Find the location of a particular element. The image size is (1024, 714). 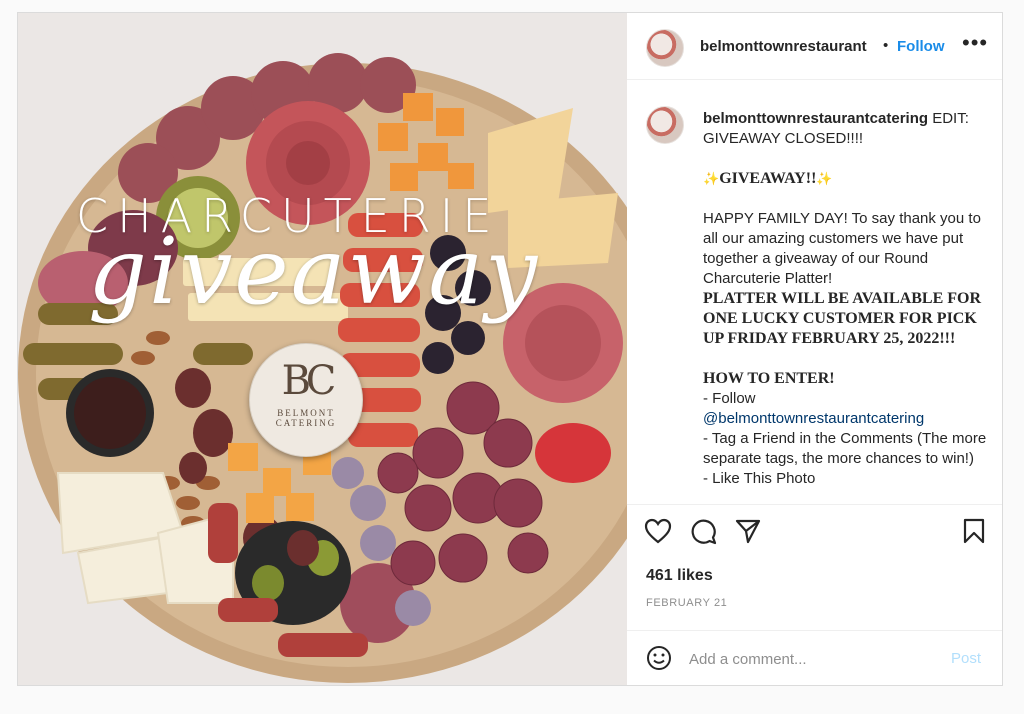

more-icon: ••• is located at coordinates (975, 43).